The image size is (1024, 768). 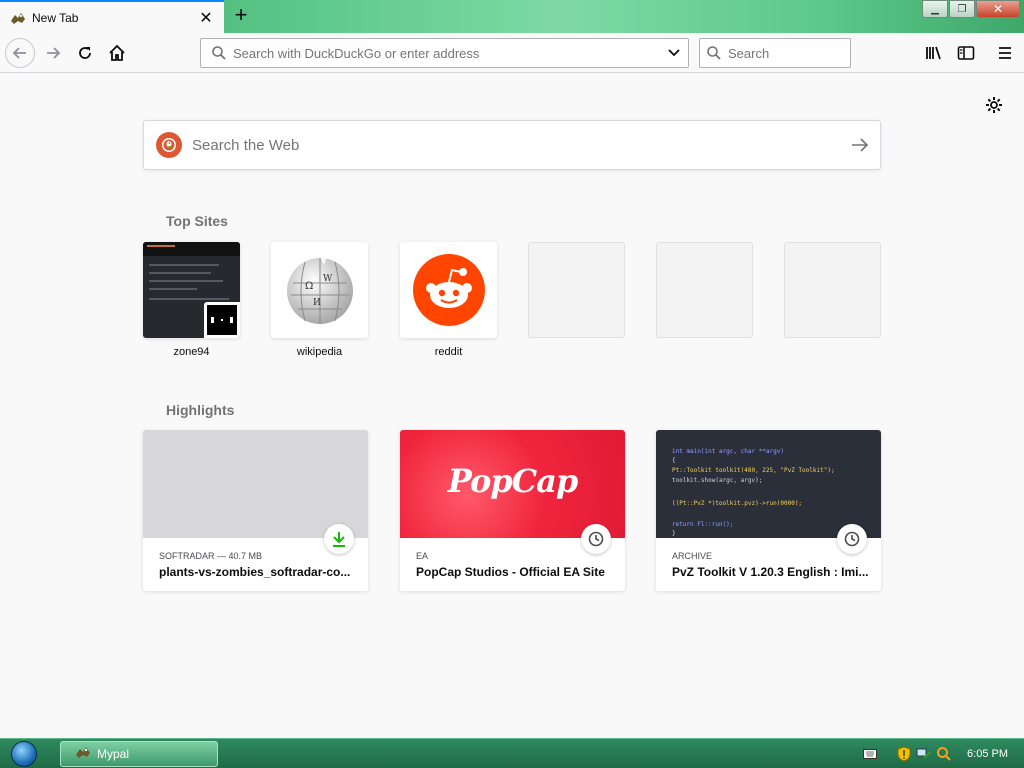 I want to click on windows-logo-icon, so click(x=24, y=754).